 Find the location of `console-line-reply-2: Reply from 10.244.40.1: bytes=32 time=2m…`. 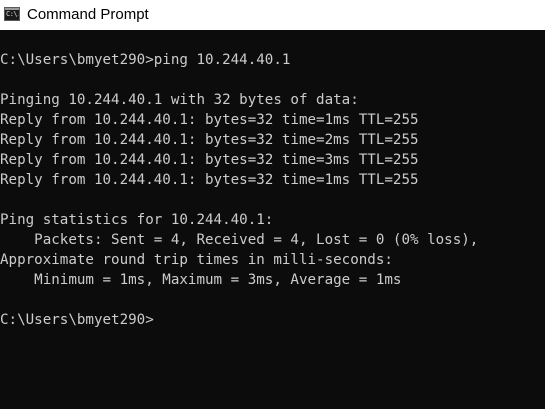

console-line-reply-2: Reply from 10.244.40.1: bytes=32 time=2m… is located at coordinates (209, 140).